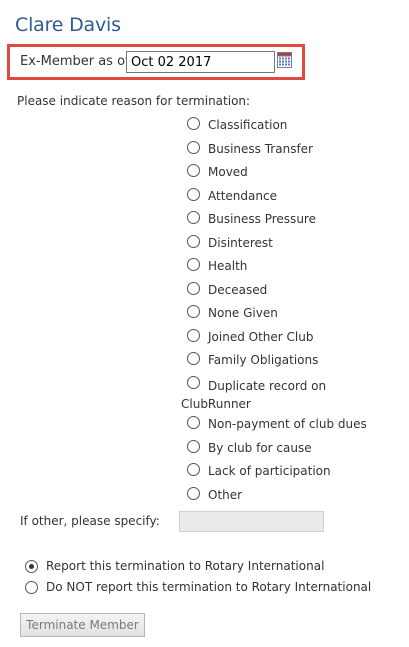 The height and width of the screenshot is (647, 409). I want to click on reason-option-business-pressure: Business Pressure, so click(281, 218).